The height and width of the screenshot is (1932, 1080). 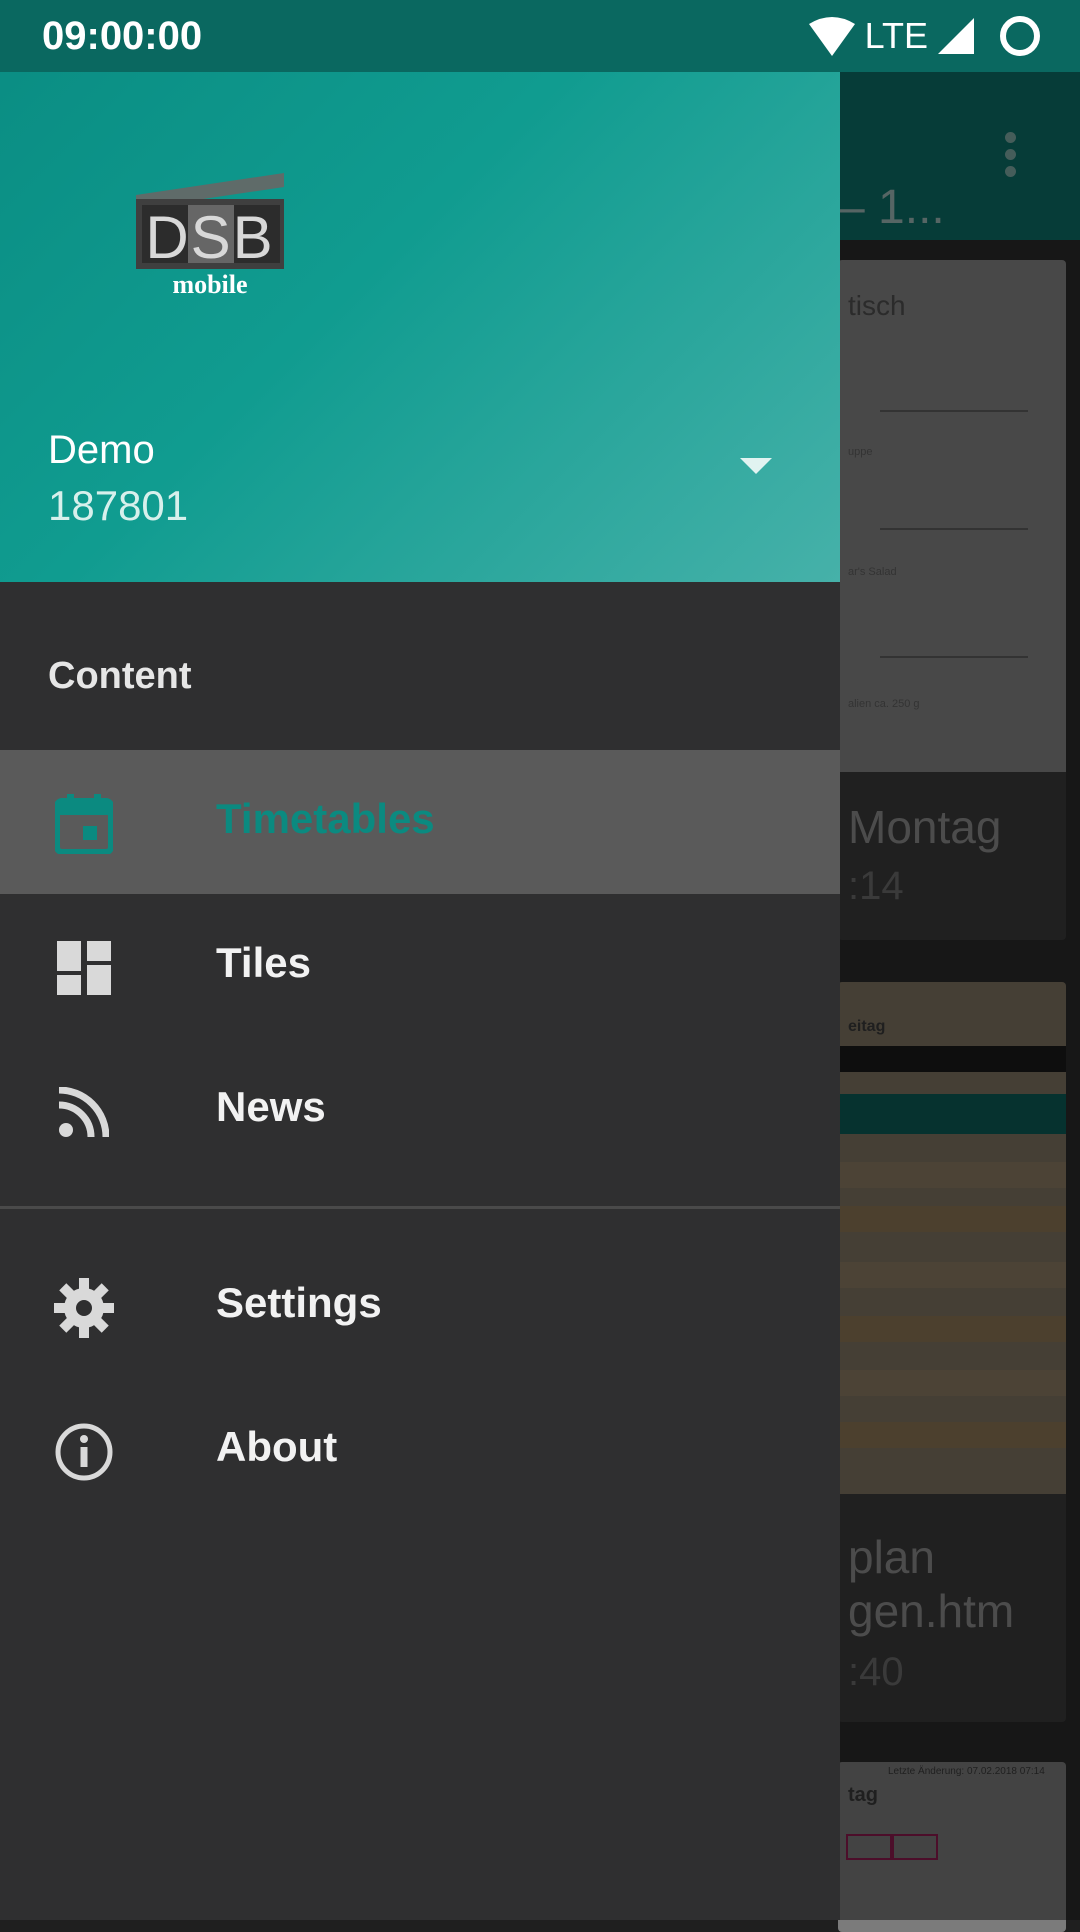 I want to click on nav-label-settings: Settings, so click(x=299, y=1302).